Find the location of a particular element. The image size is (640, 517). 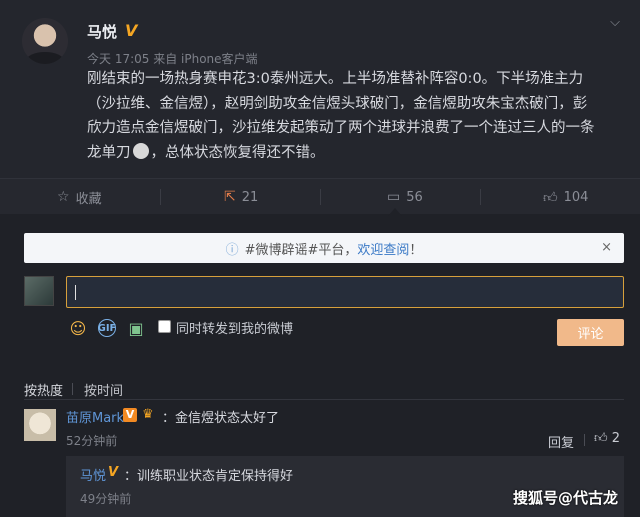

comment-like-button: 👍︎ 2 is located at coordinates (607, 438).